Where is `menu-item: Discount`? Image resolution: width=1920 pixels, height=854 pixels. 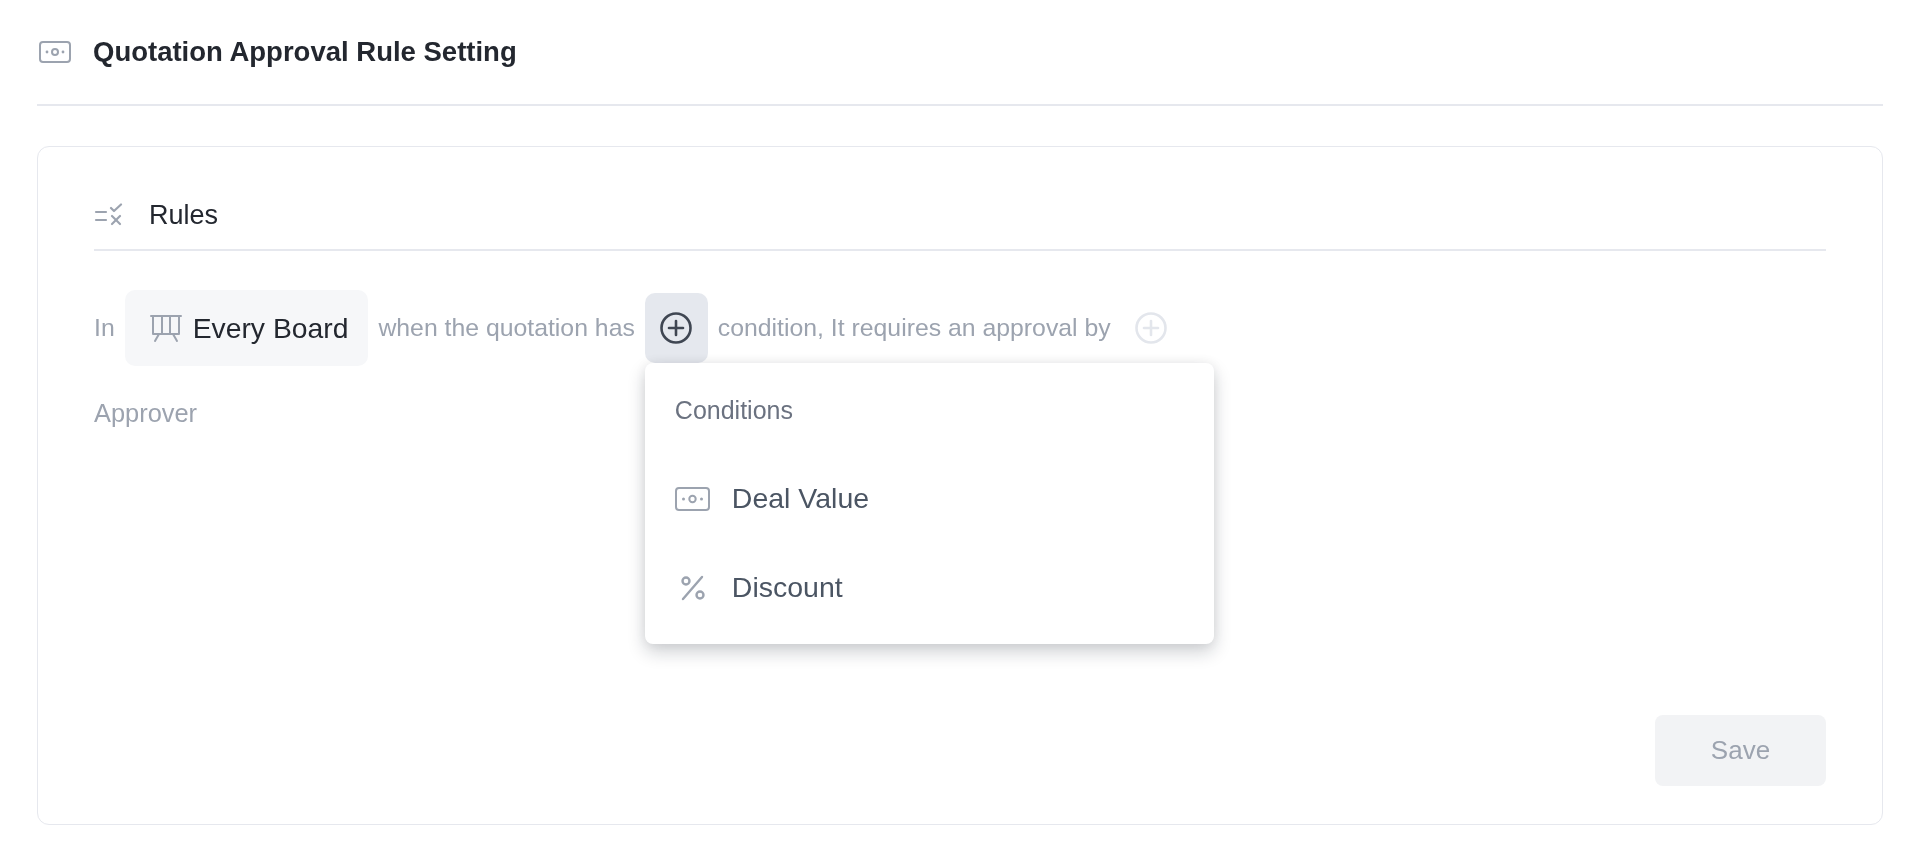
menu-item: Discount is located at coordinates (929, 587).